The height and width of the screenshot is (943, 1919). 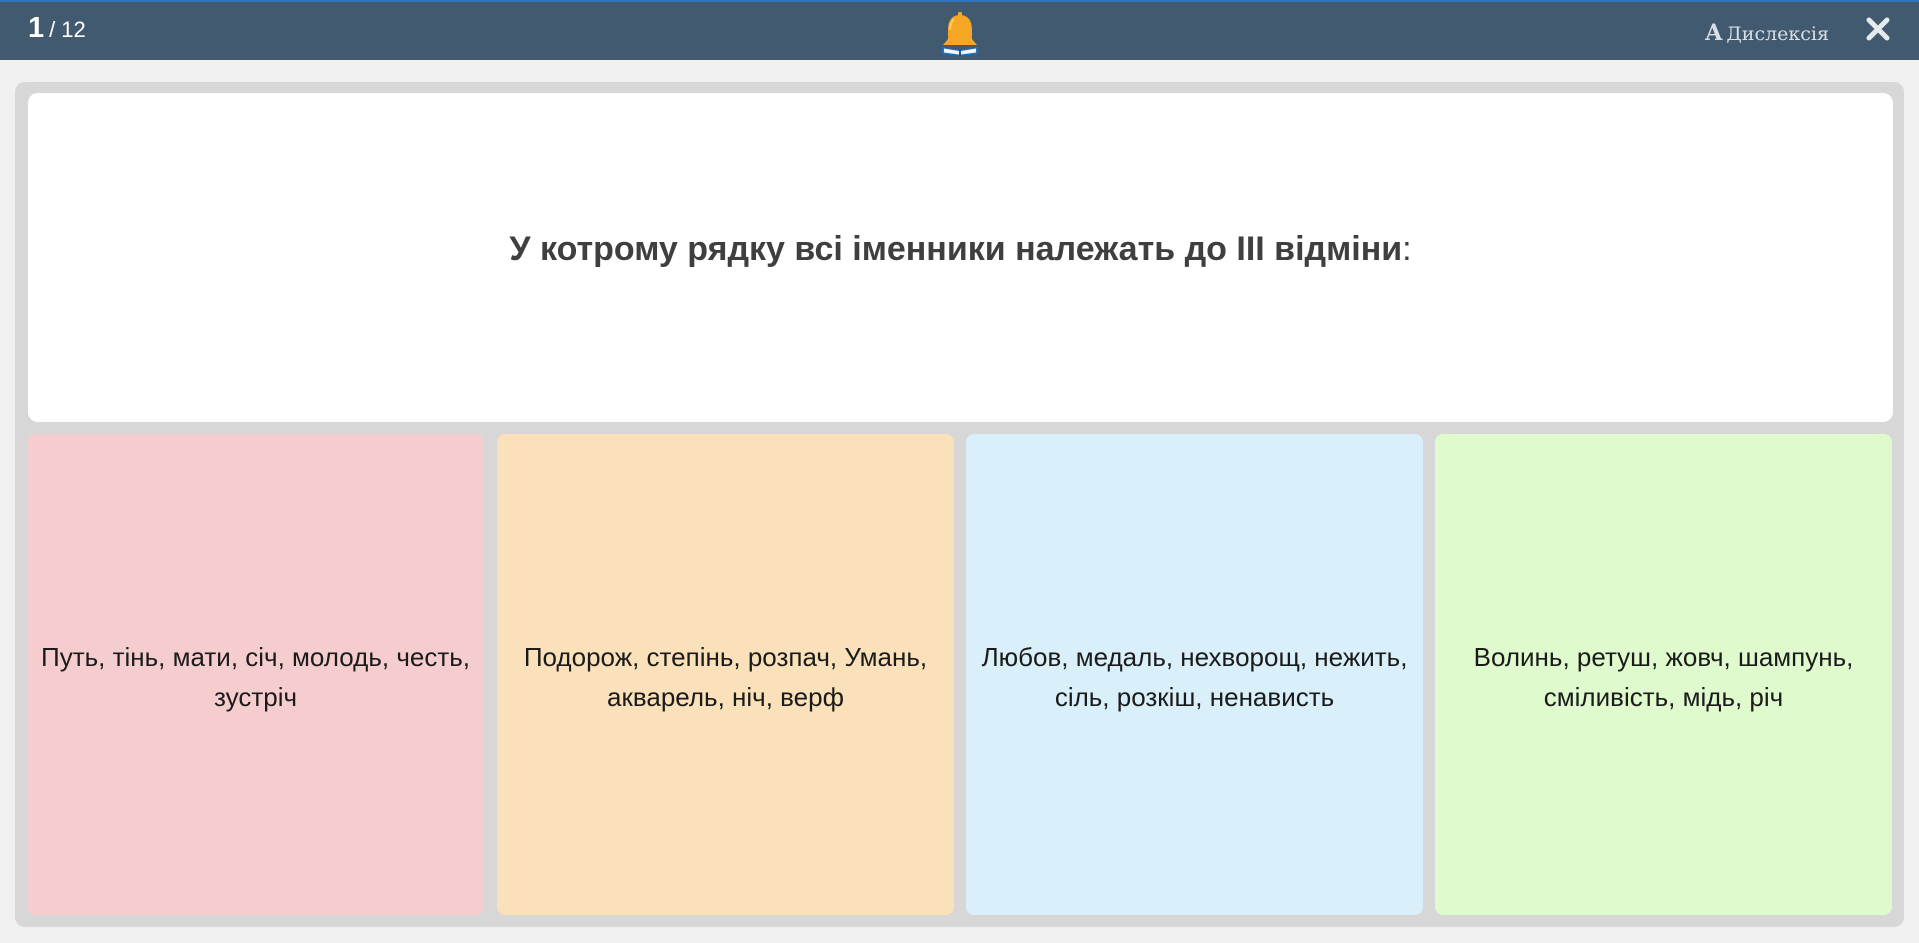 What do you see at coordinates (1407, 249) in the screenshot?
I see `question-colon: :` at bounding box center [1407, 249].